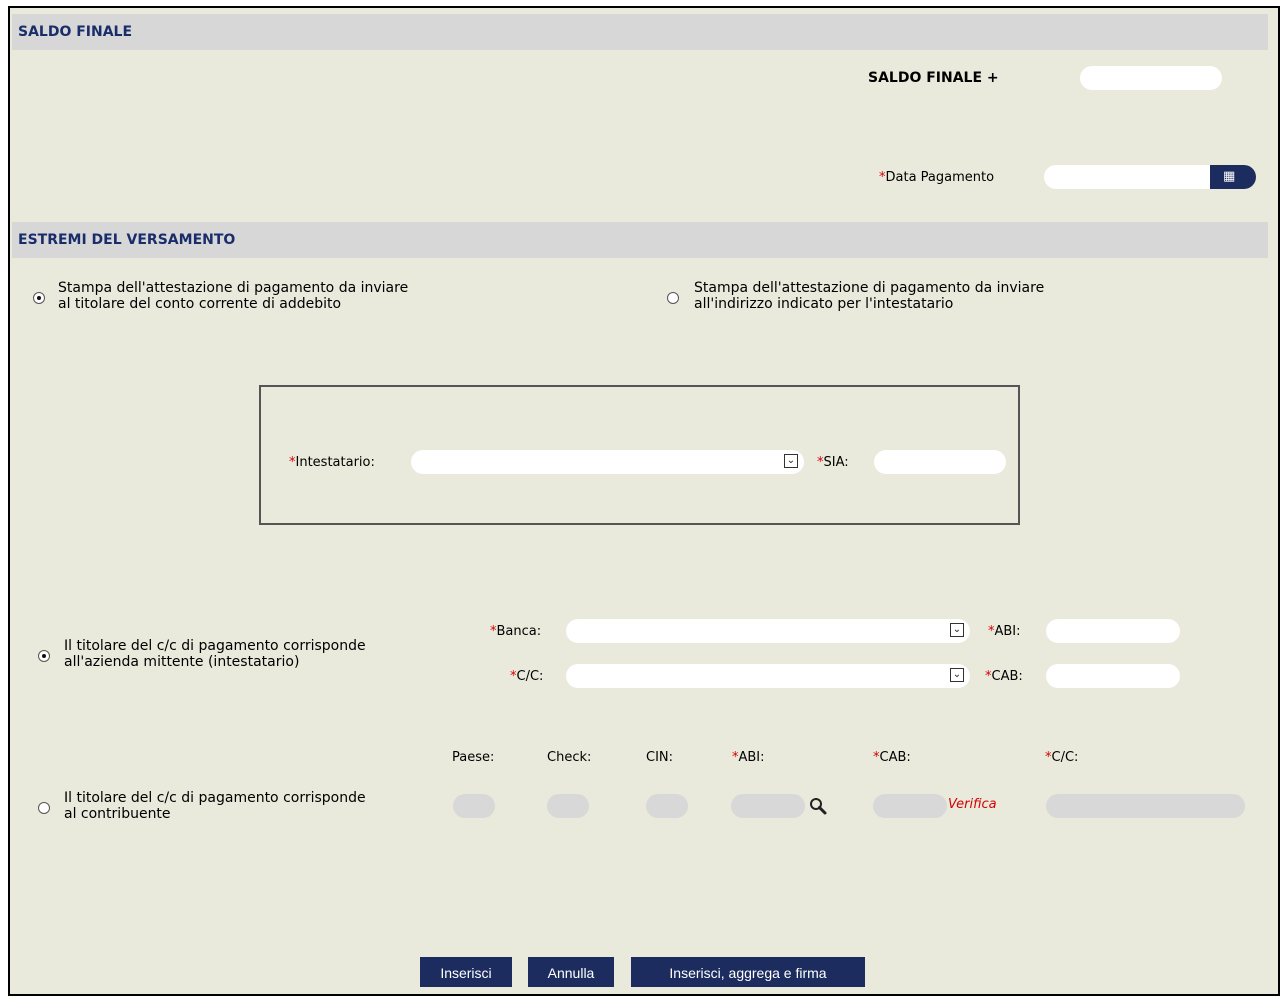 The width and height of the screenshot is (1288, 996). Describe the element at coordinates (1007, 631) in the screenshot. I see `abi-text: ABI:` at that location.